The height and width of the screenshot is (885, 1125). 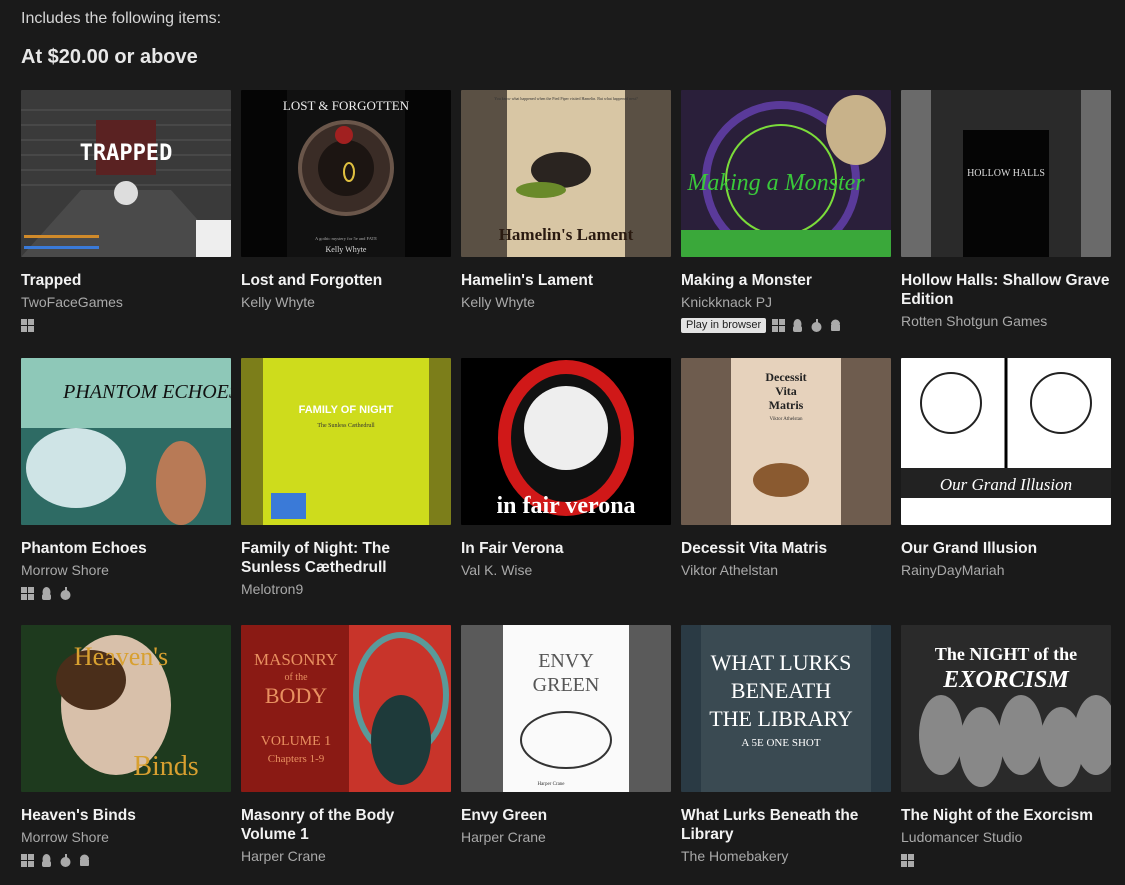 I want to click on game-title-link: Envy Green, so click(x=566, y=815).